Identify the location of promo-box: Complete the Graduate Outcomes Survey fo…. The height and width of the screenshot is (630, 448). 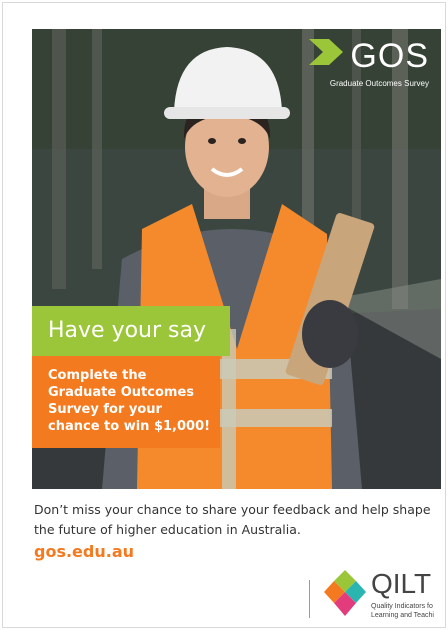
(126, 402).